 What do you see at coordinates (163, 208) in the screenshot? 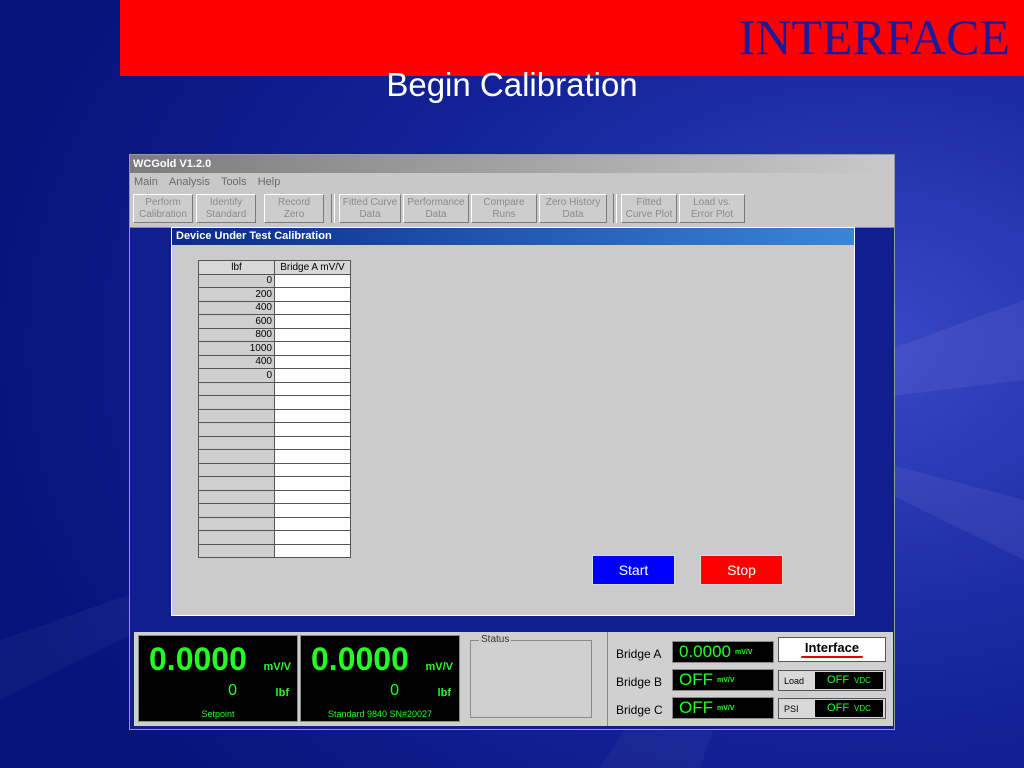
I see `perform-calibration-button: Perform Calibration` at bounding box center [163, 208].